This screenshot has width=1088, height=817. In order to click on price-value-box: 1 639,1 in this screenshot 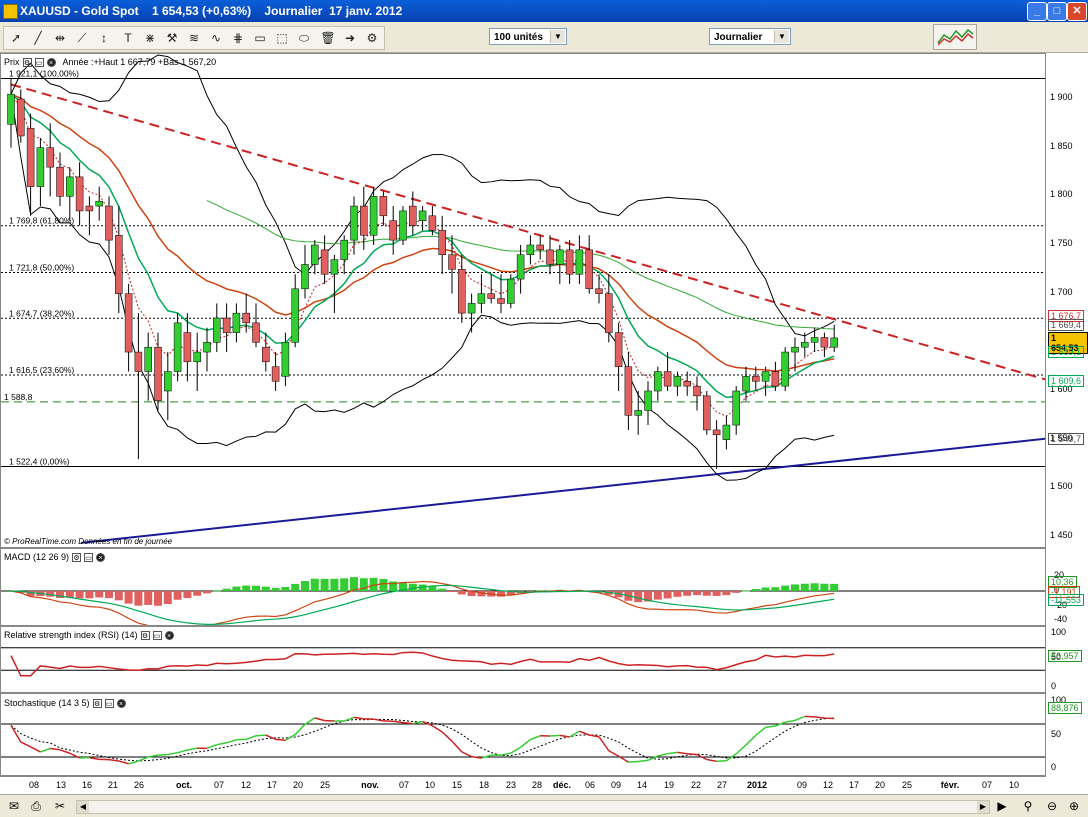, I will do `click(1066, 352)`.